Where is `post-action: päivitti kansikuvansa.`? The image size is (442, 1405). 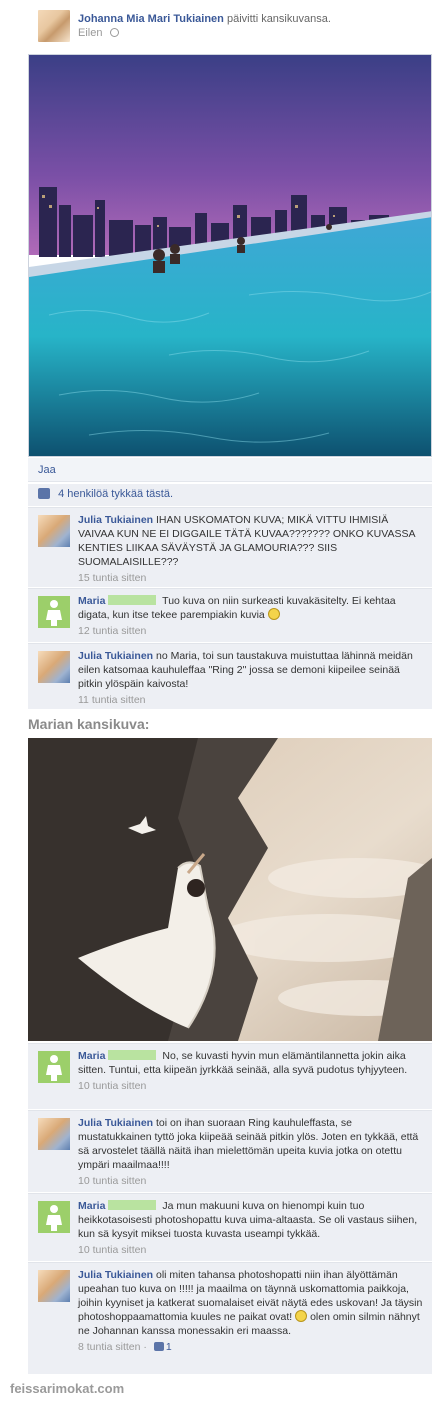
post-action: päivitti kansikuvansa. is located at coordinates (278, 19).